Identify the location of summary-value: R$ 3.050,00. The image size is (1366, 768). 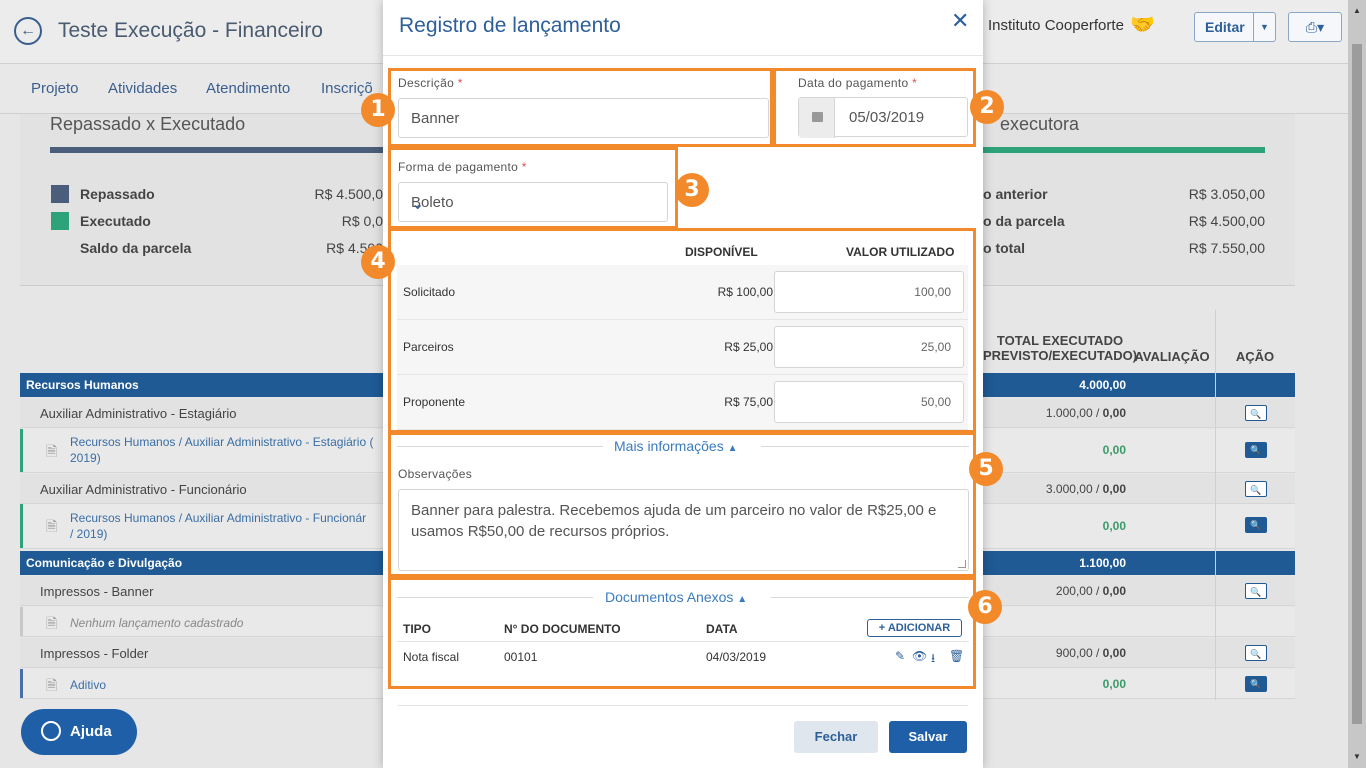
(1226, 194).